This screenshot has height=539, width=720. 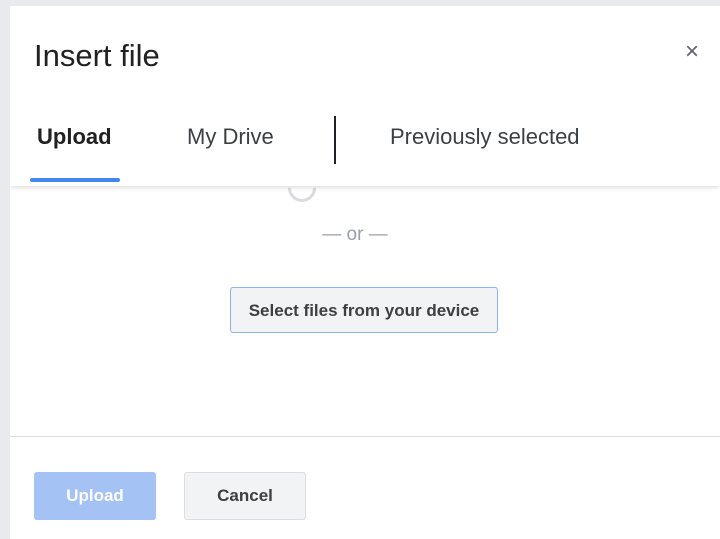 I want to click on close-icon: ×, so click(x=692, y=52).